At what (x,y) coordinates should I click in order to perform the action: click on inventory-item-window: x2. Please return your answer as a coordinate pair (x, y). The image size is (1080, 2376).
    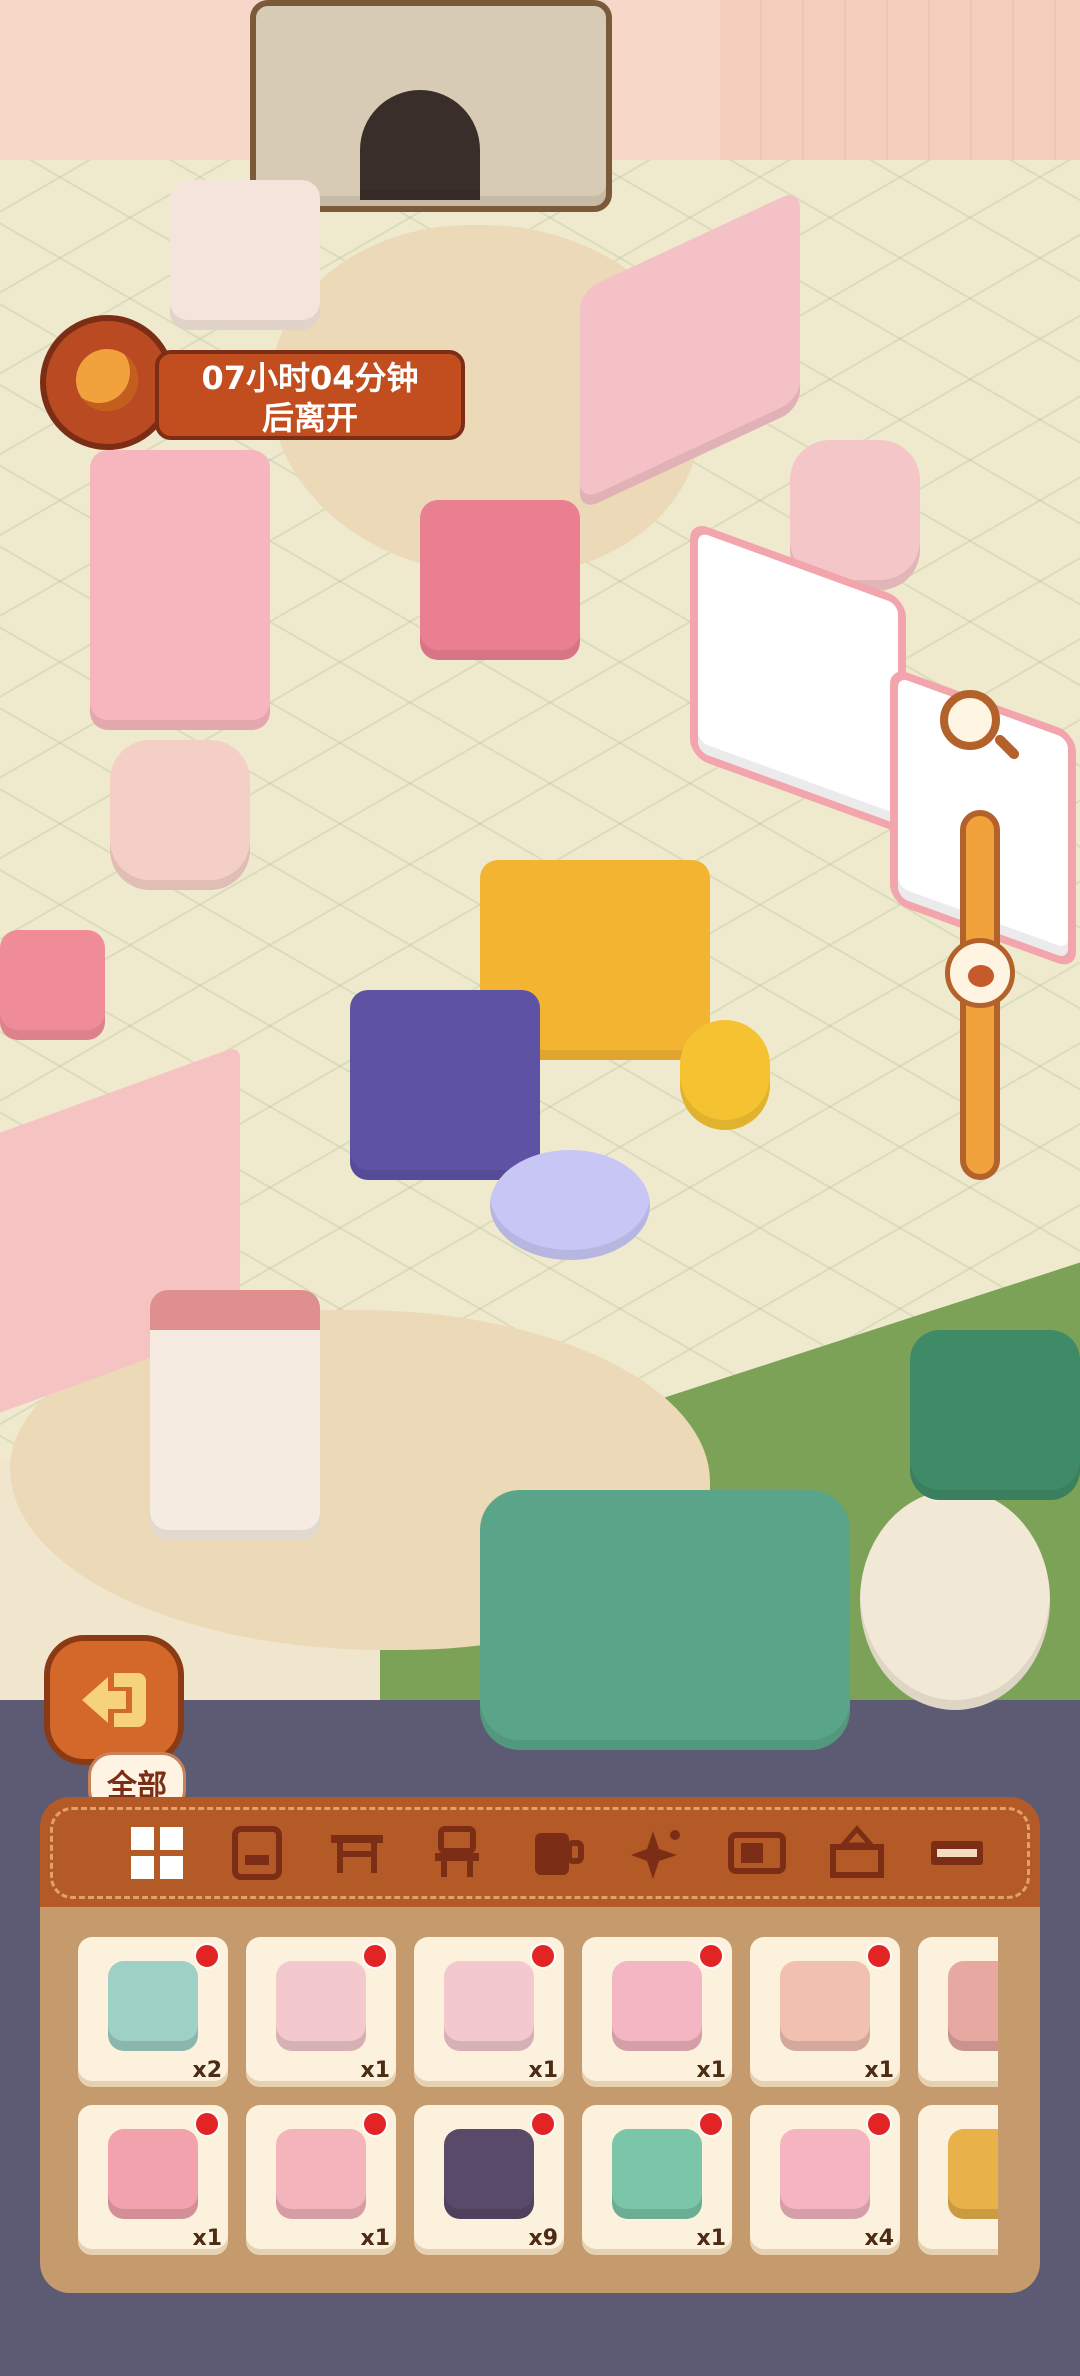
    Looking at the image, I should click on (153, 2012).